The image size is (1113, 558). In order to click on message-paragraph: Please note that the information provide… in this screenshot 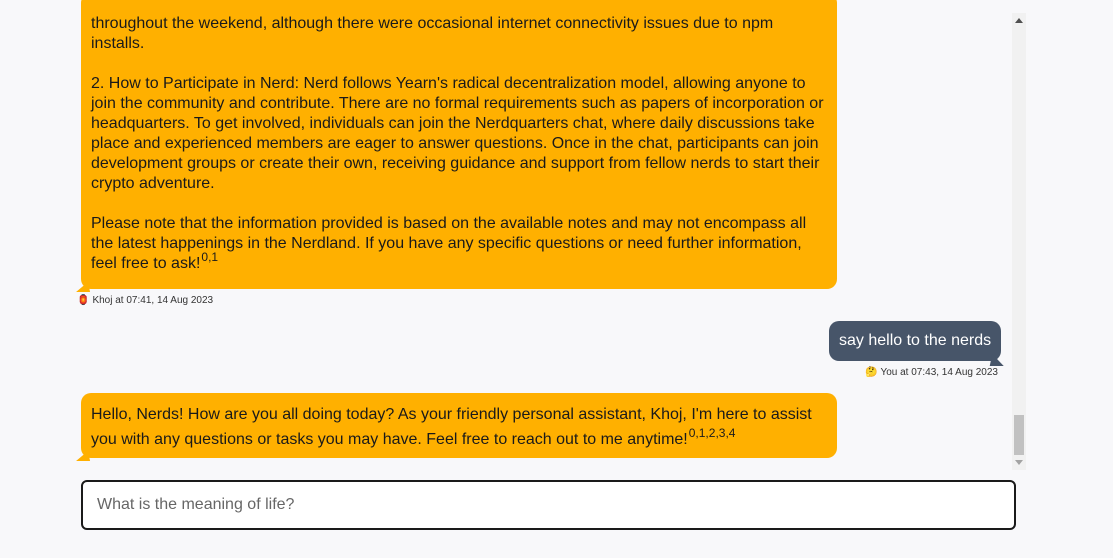, I will do `click(459, 244)`.